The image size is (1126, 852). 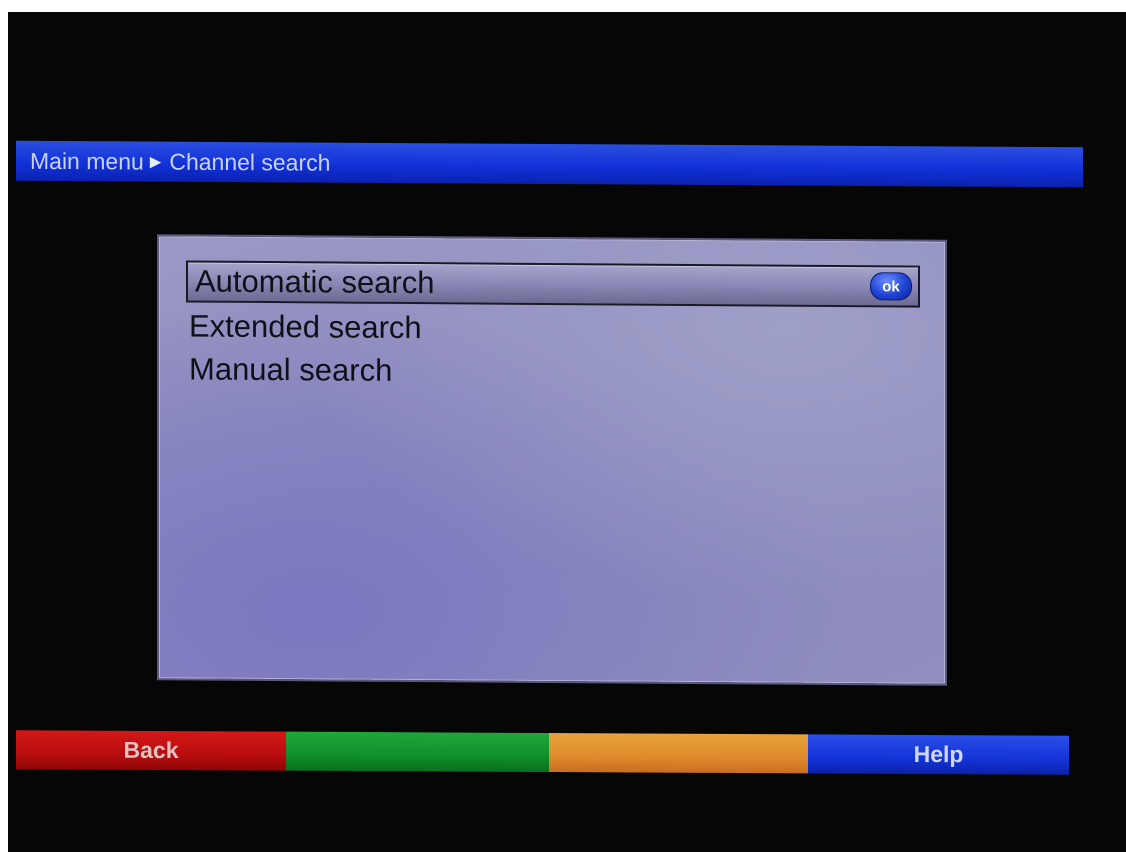 What do you see at coordinates (563, 6) in the screenshot?
I see `photo-border-top` at bounding box center [563, 6].